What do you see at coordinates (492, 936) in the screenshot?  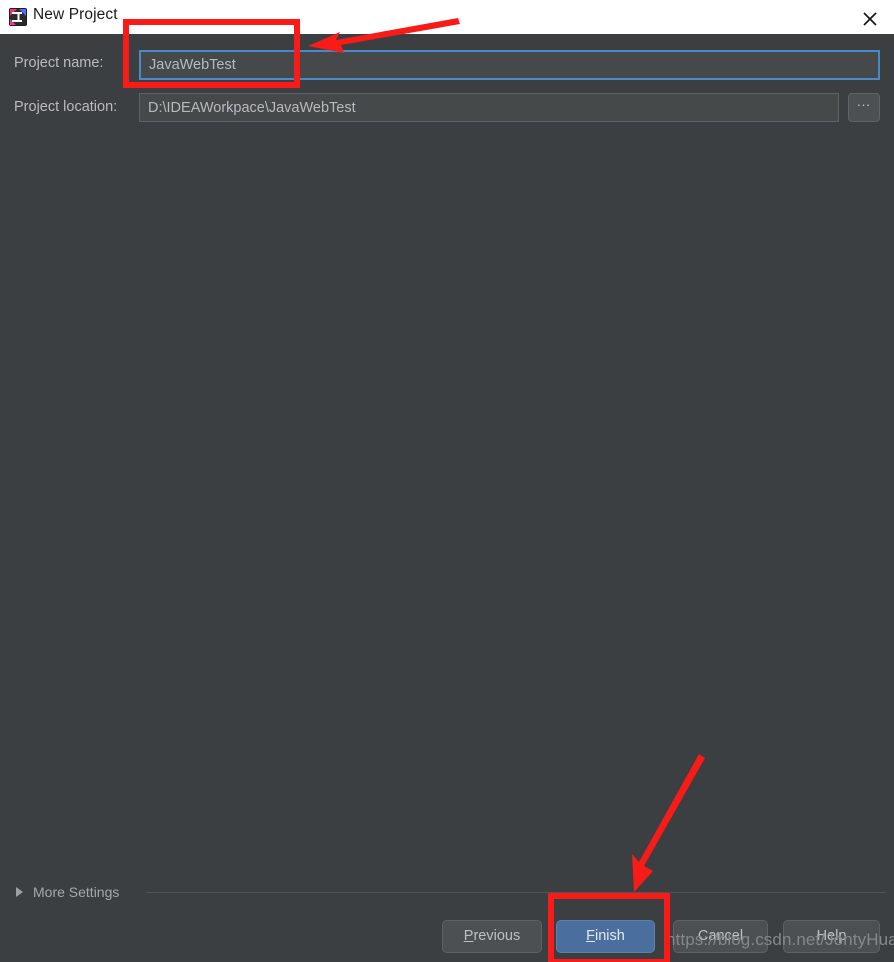 I see `previous-button: Previous` at bounding box center [492, 936].